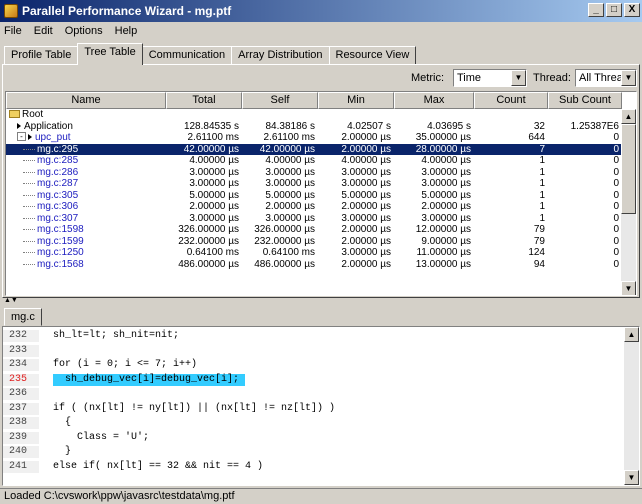 The width and height of the screenshot is (642, 504). Describe the element at coordinates (614, 10) in the screenshot. I see `maximize-button: □` at that location.